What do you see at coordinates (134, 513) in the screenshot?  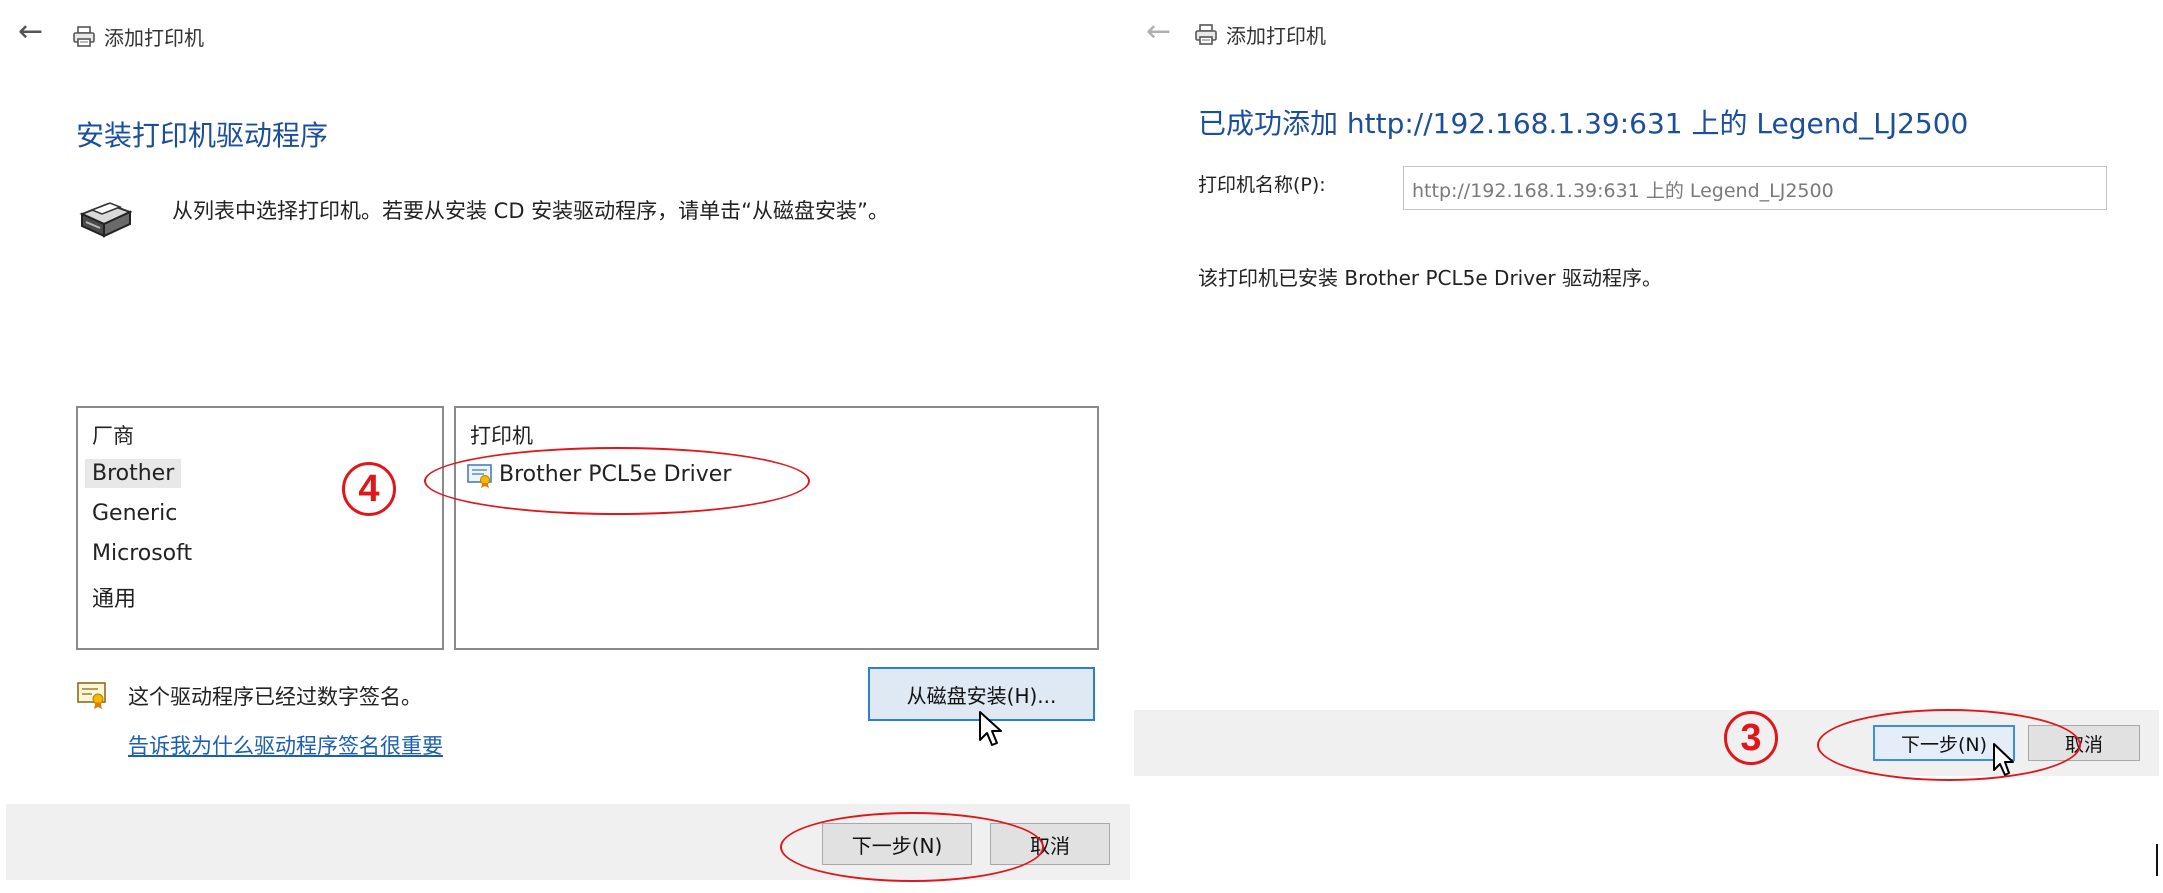 I see `manufacturer-item: Generic` at bounding box center [134, 513].